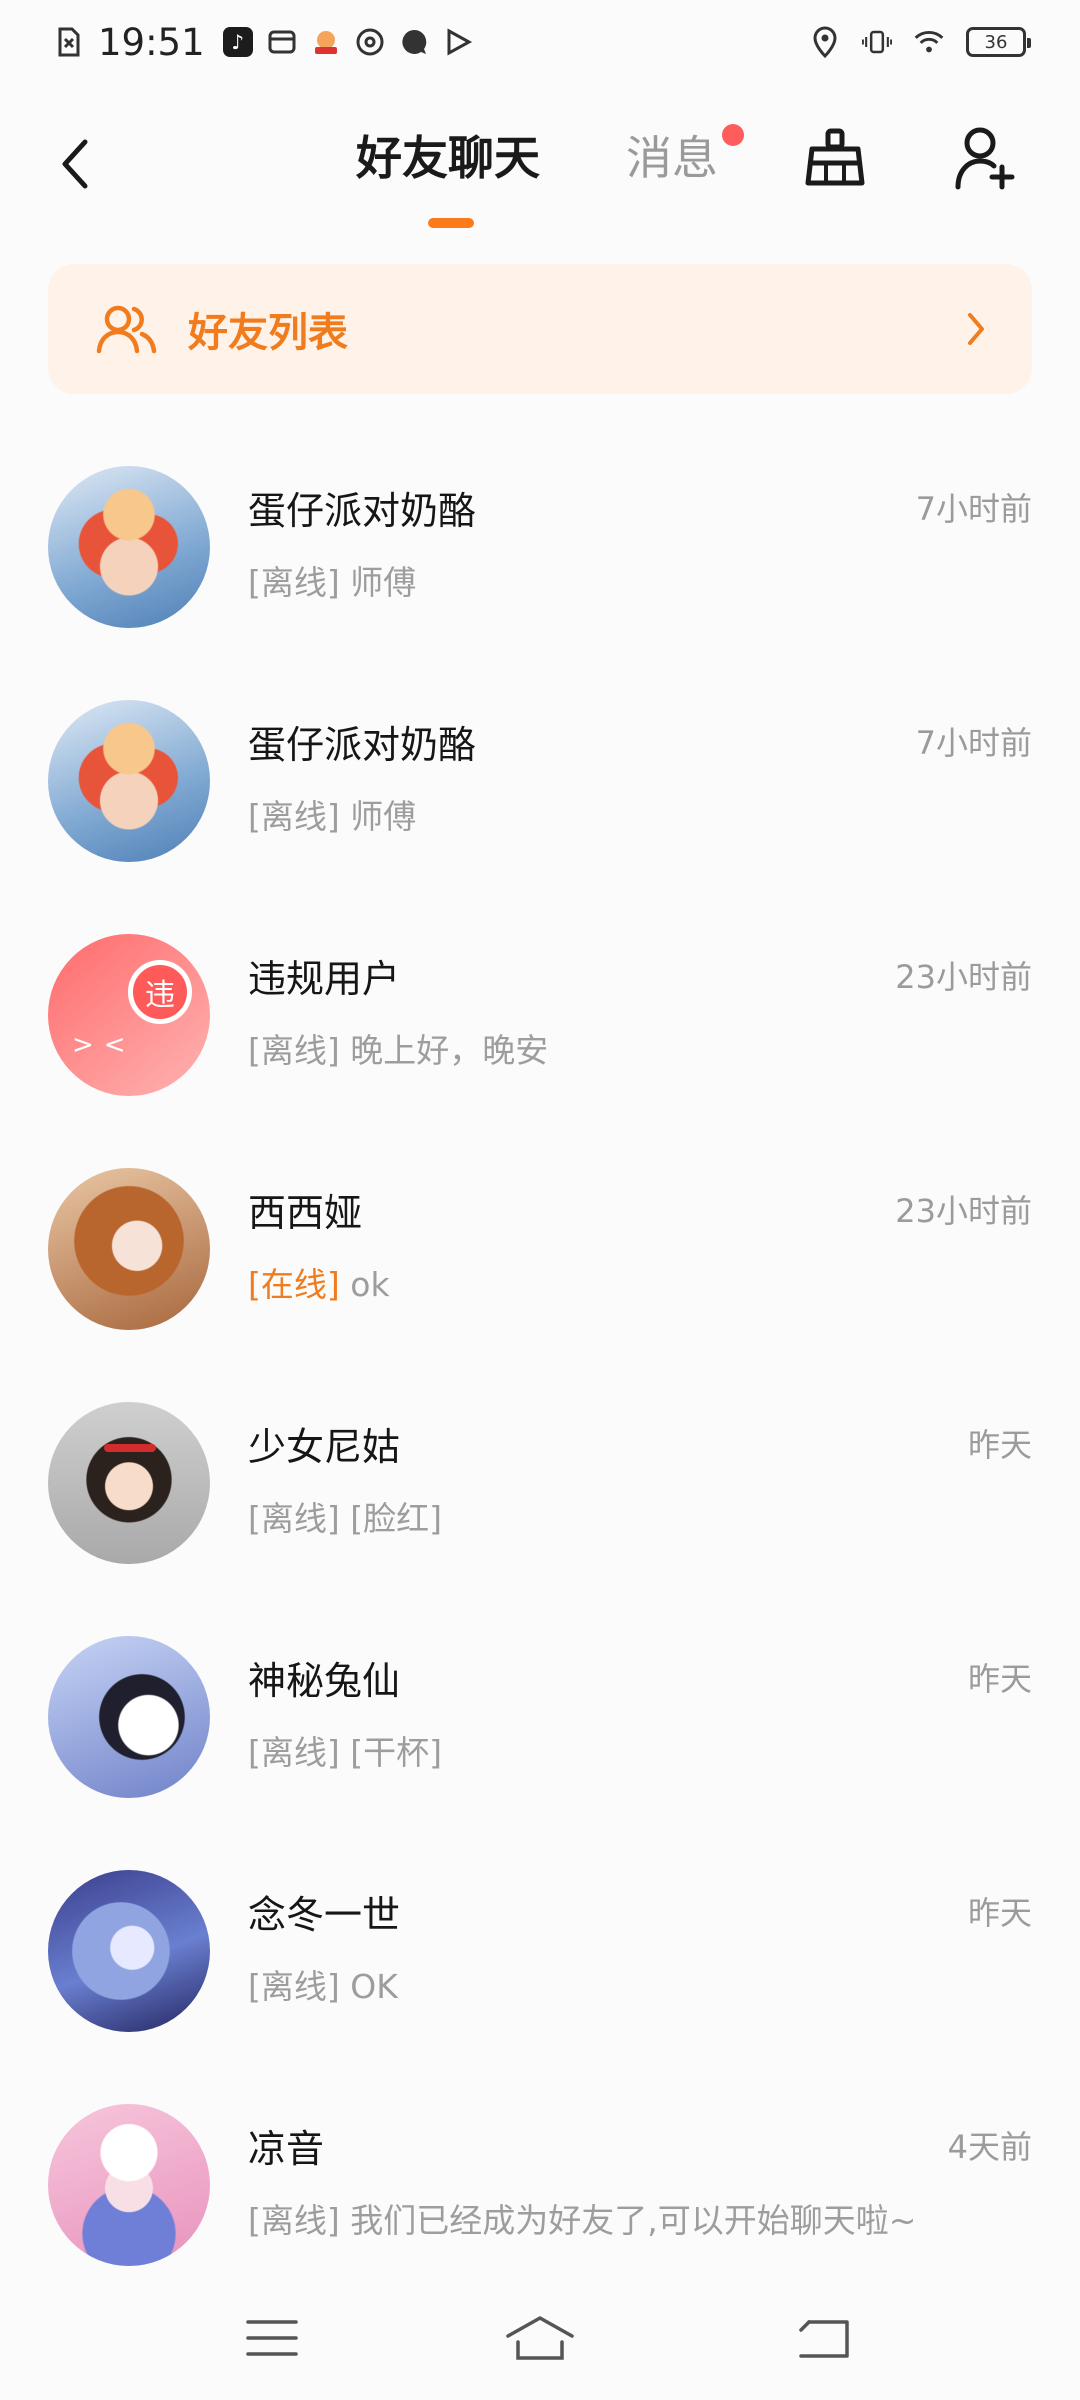  What do you see at coordinates (672, 158) in the screenshot?
I see `tab-messages: 消息` at bounding box center [672, 158].